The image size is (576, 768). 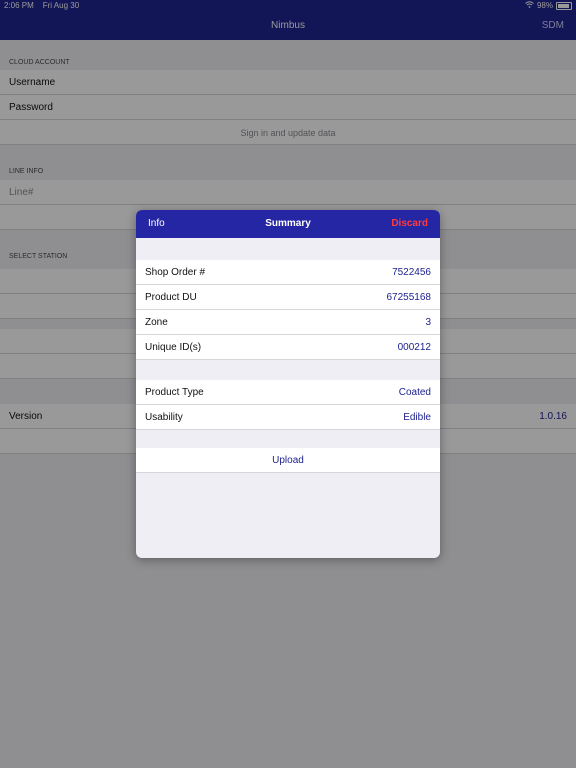 I want to click on row-label: Product DU, so click(x=171, y=297).